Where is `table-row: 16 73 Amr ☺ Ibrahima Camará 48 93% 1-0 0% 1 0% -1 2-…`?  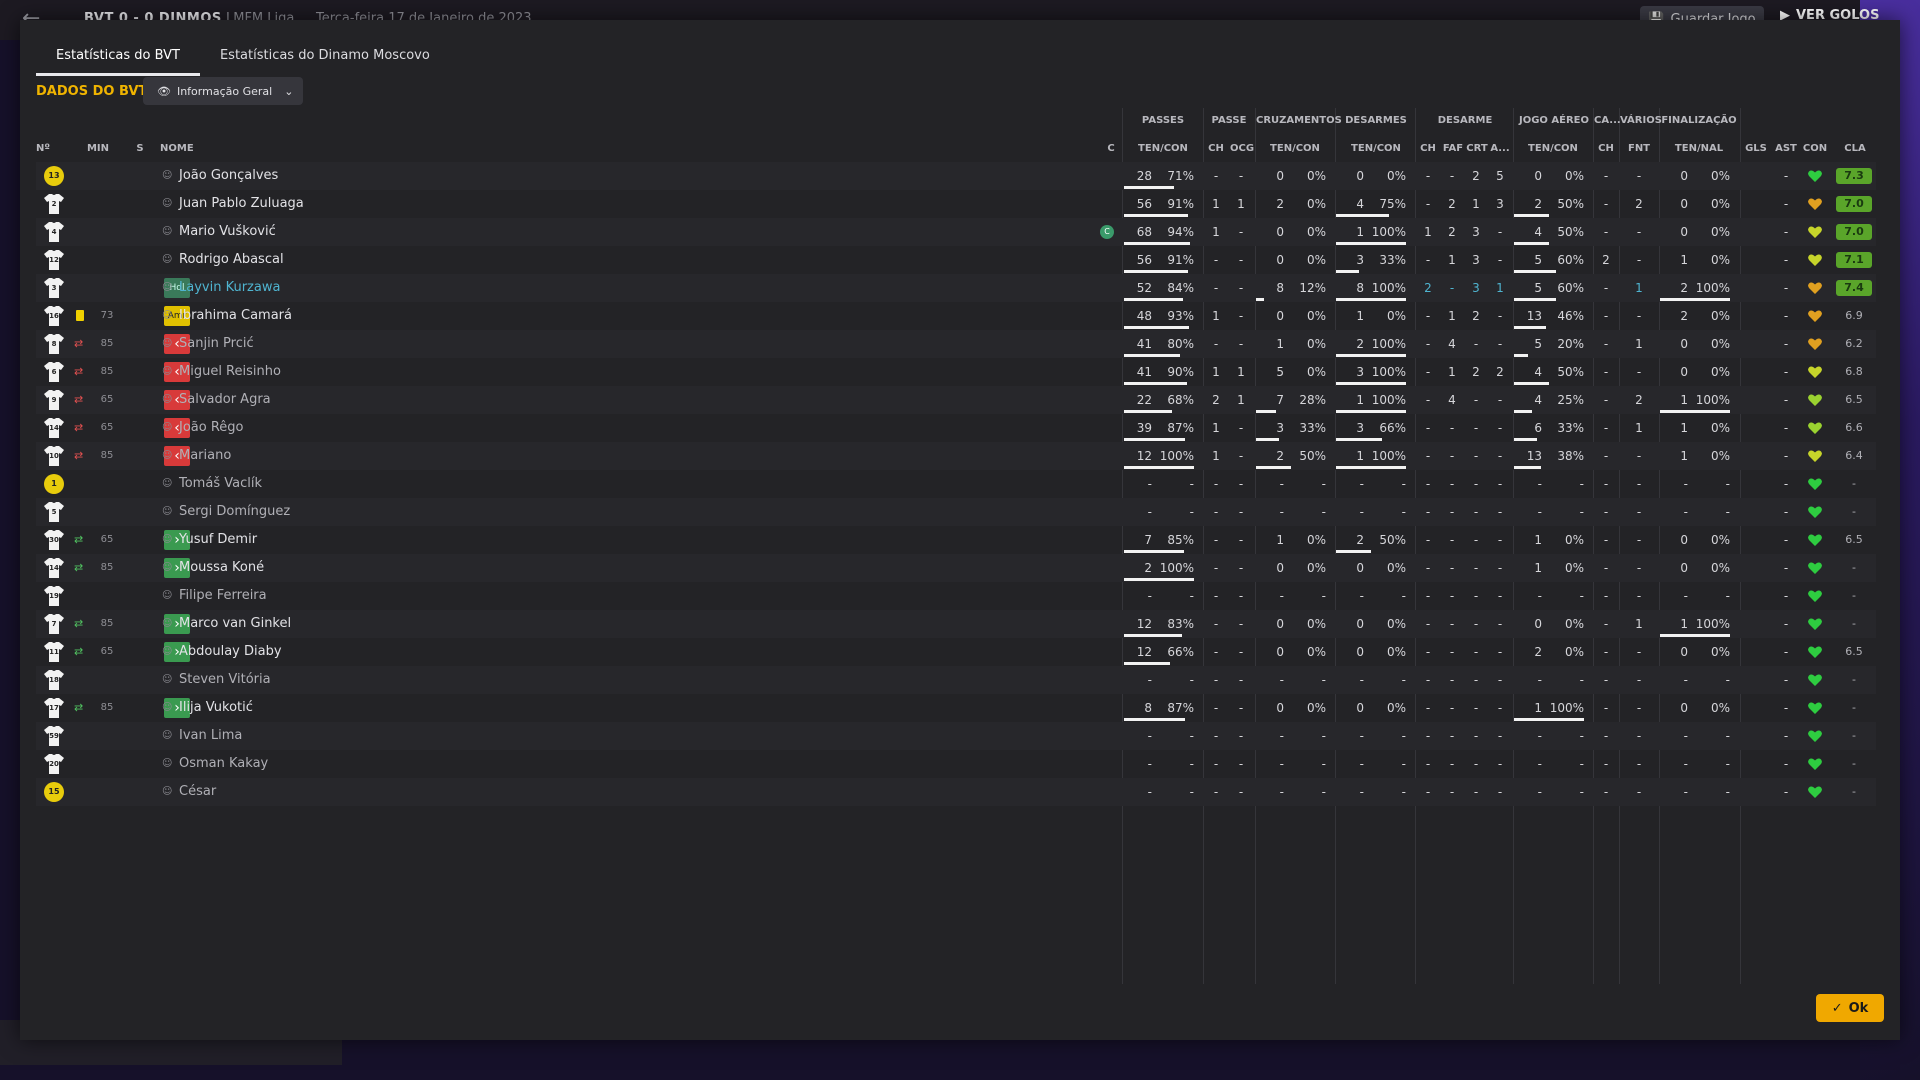 table-row: 16 73 Amr ☺ Ibrahima Camará 48 93% 1-0 0% 1 0% -1 2-… is located at coordinates (956, 316).